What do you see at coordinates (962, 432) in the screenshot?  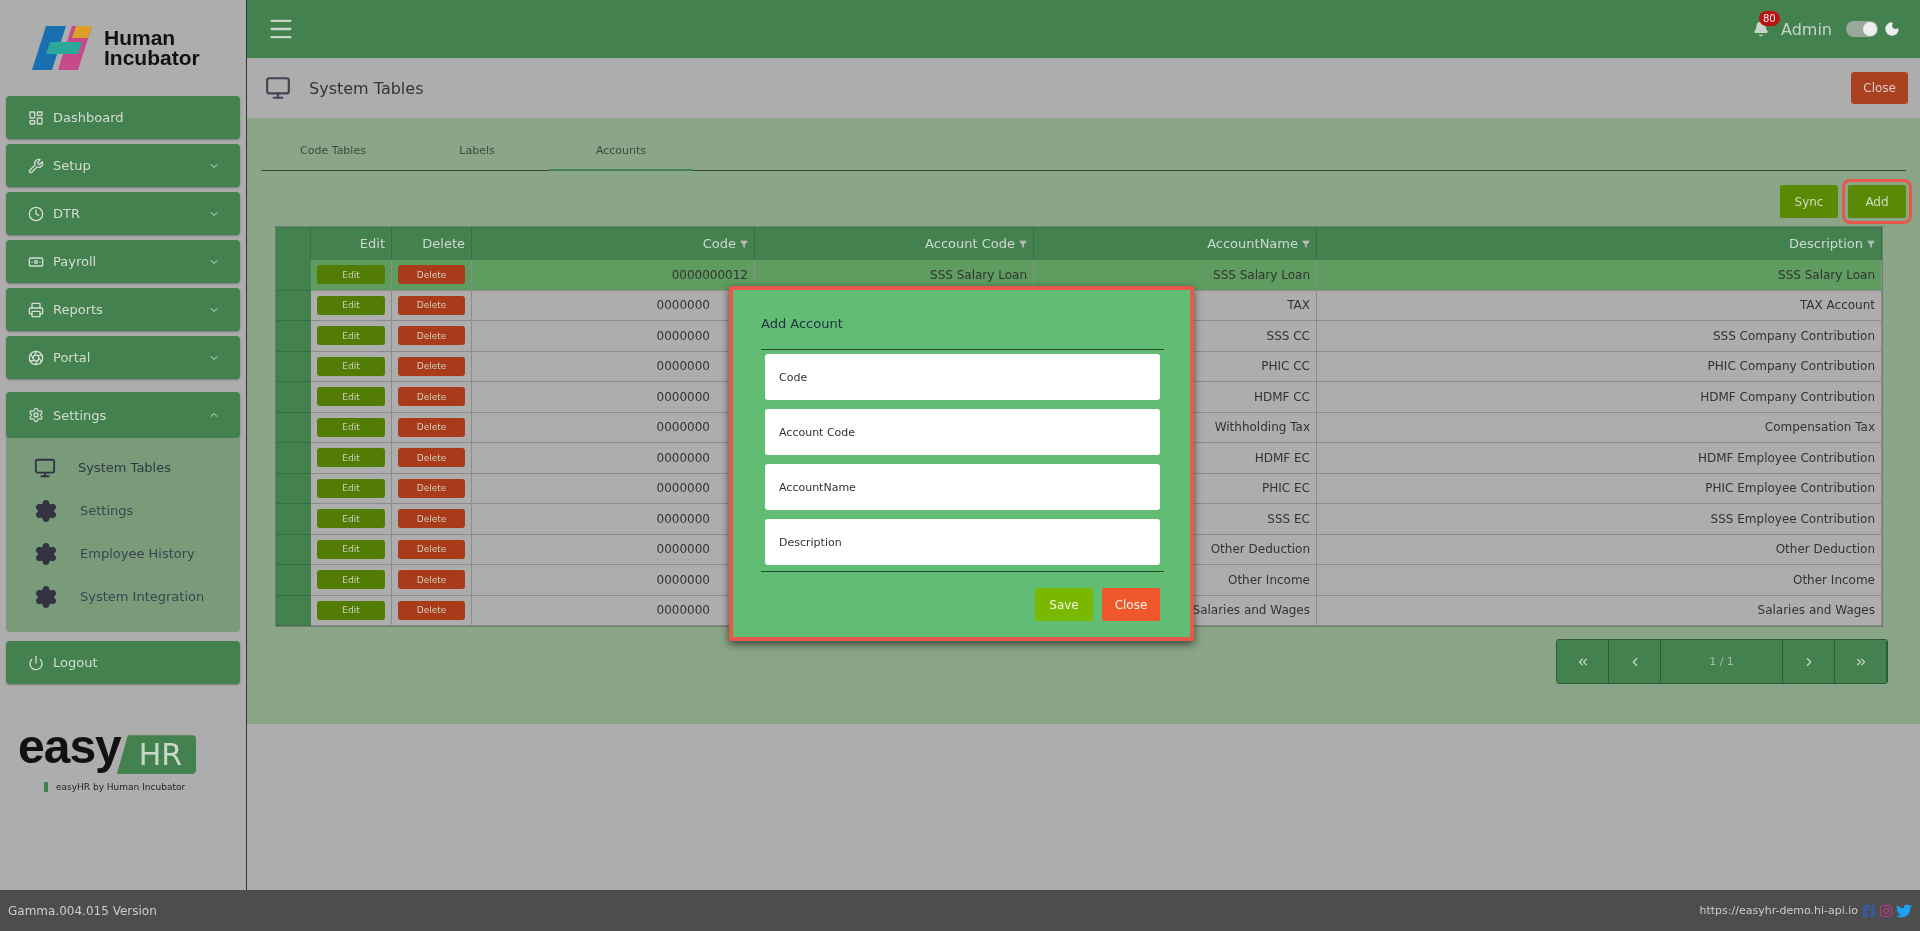 I see `input-field: Account Code` at bounding box center [962, 432].